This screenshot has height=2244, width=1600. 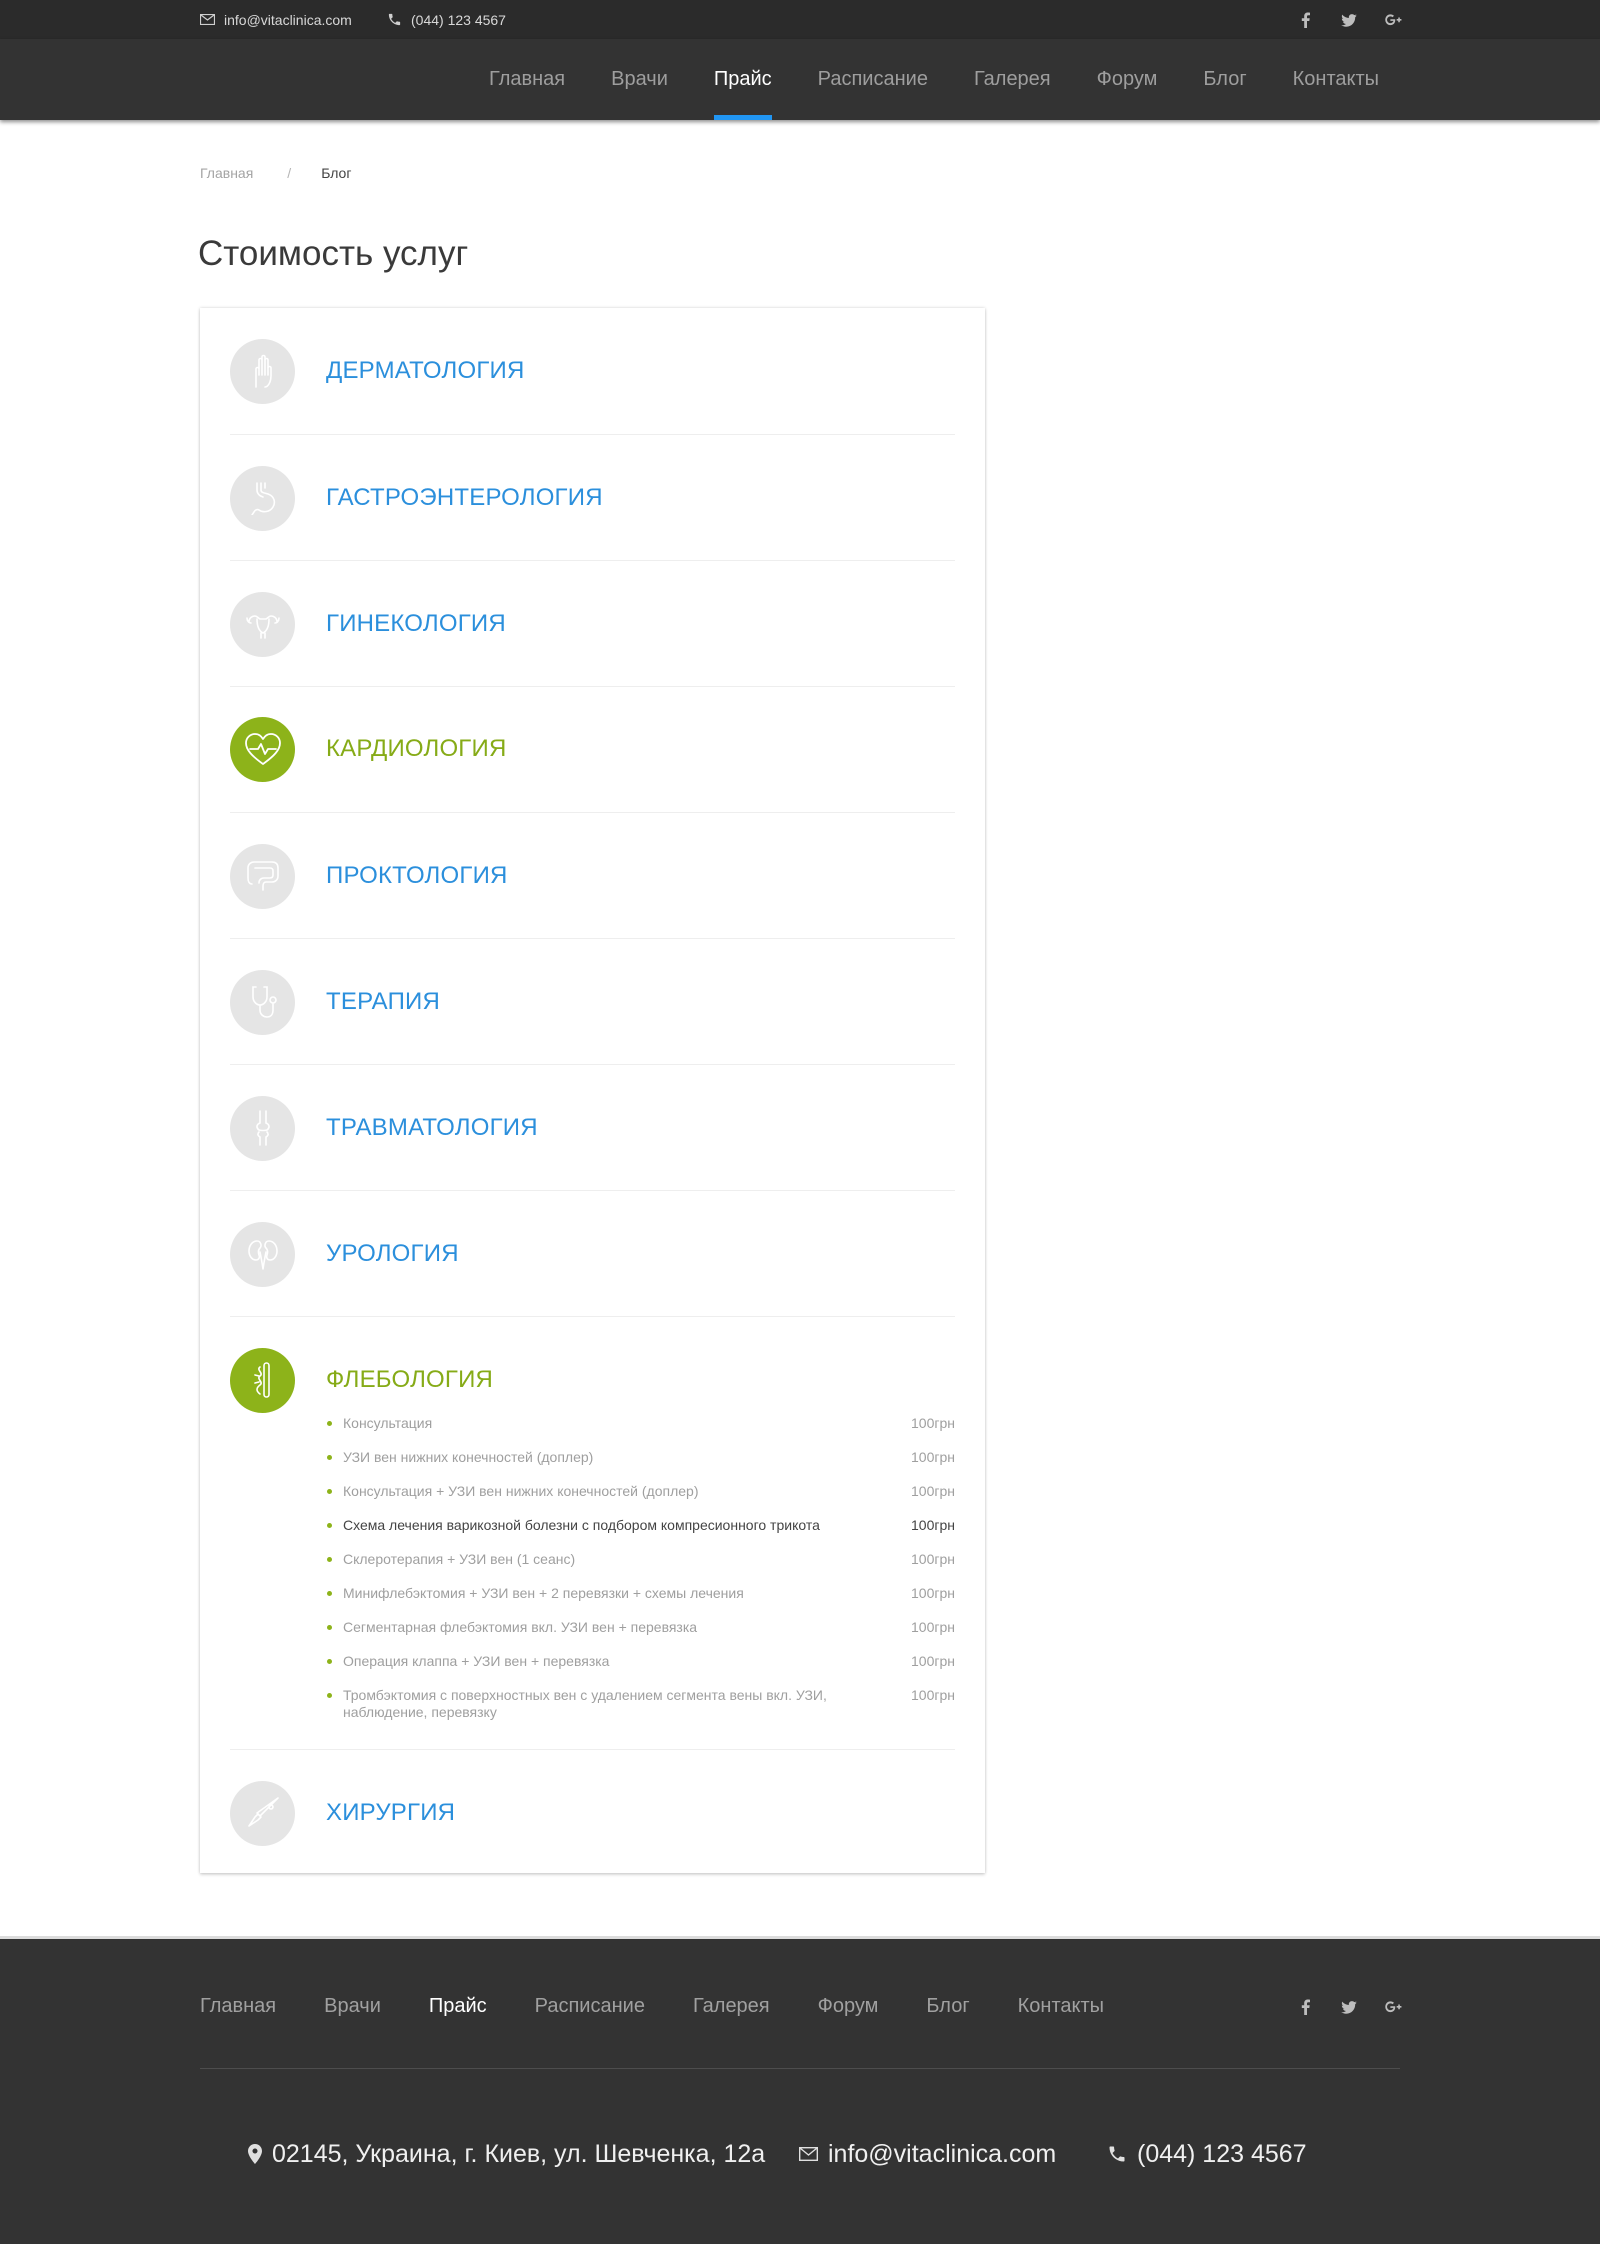 What do you see at coordinates (592, 1128) in the screenshot?
I see `category-traumatology: ТРАВМАТОЛОГИЯ` at bounding box center [592, 1128].